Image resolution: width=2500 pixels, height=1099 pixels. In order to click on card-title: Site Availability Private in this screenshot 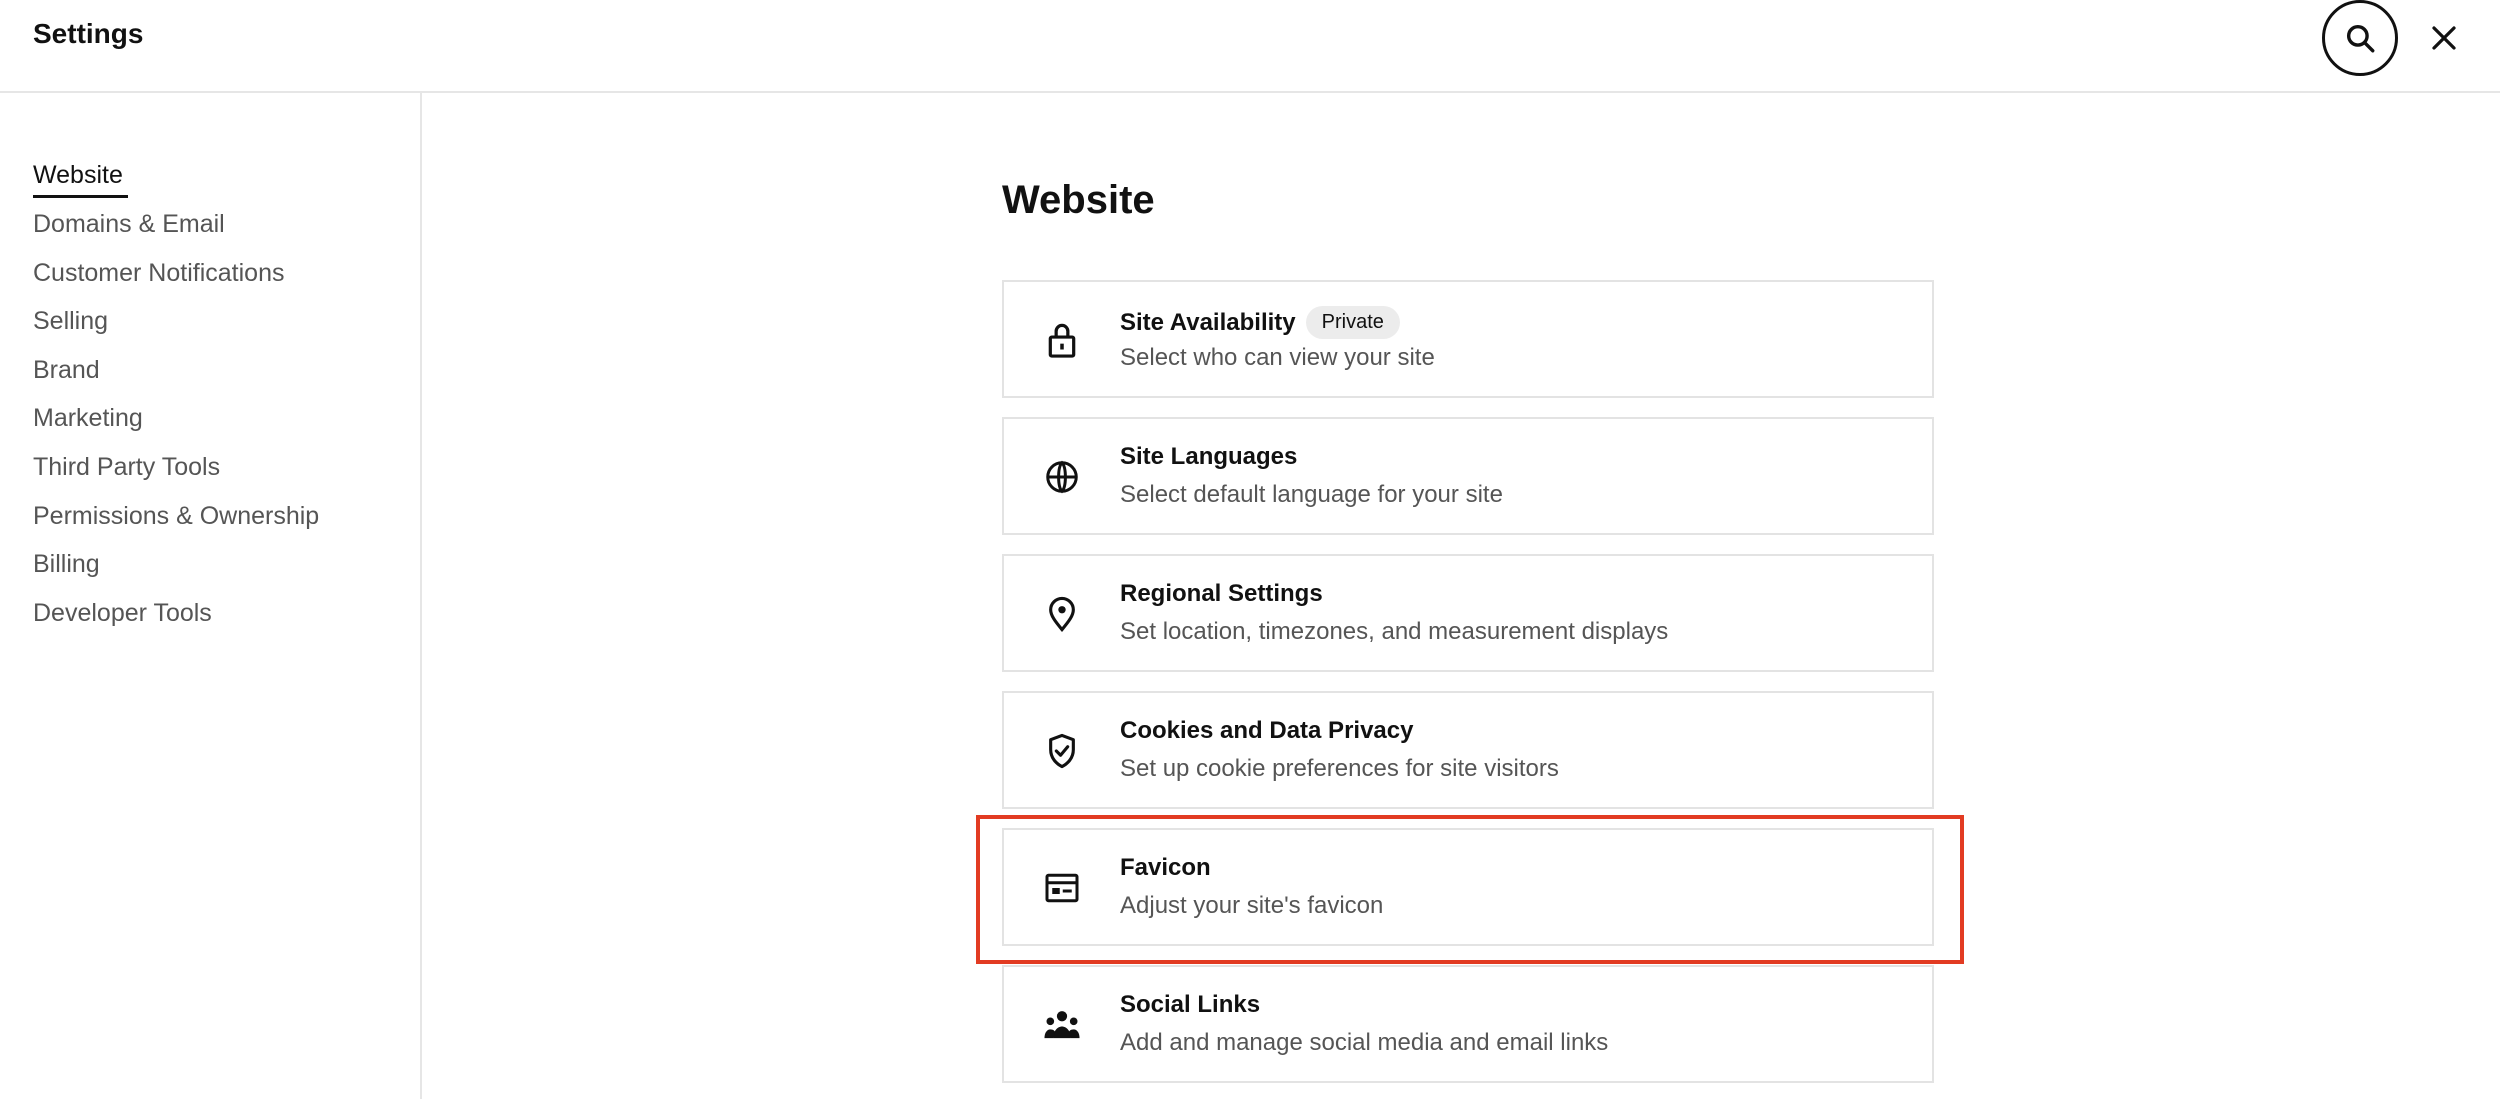, I will do `click(1260, 322)`.